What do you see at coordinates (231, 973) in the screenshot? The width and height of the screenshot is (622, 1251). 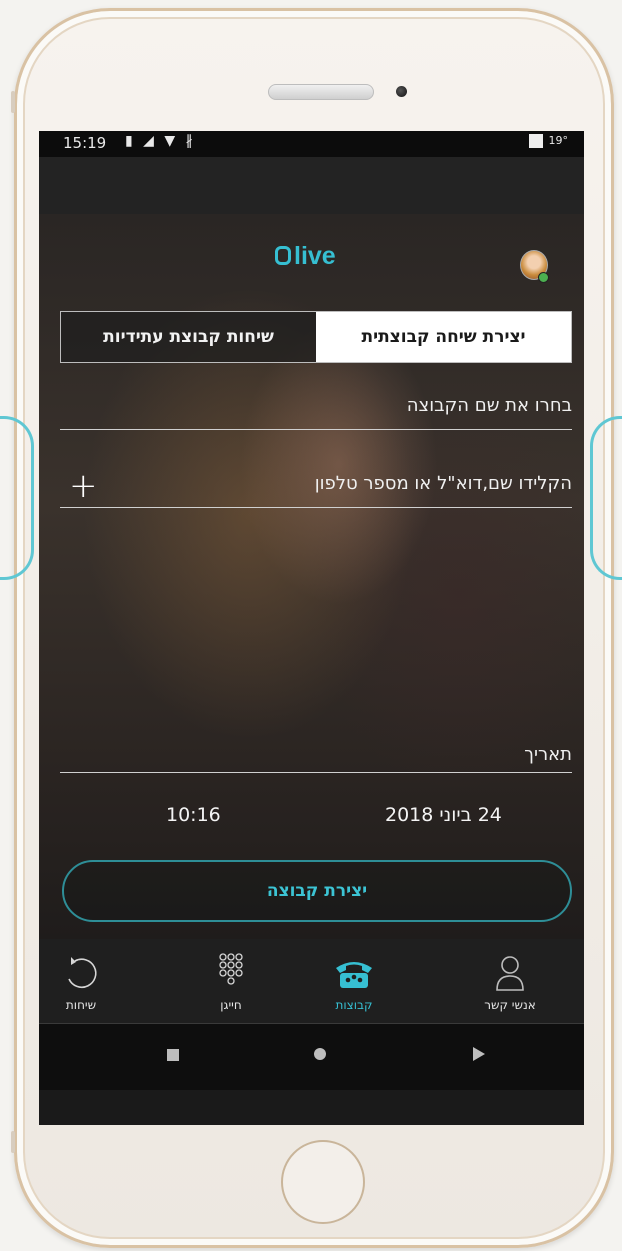 I see `dialpad-icon` at bounding box center [231, 973].